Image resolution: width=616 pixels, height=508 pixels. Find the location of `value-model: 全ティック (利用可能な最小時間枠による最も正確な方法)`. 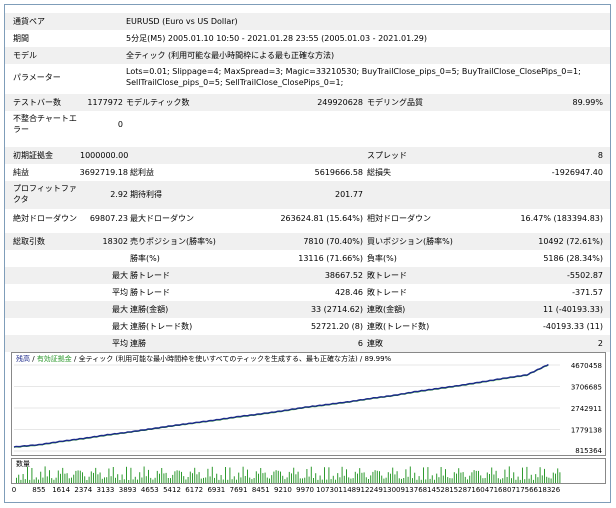

value-model: 全ティック (利用可能な最小時間枠による最も正確な方法) is located at coordinates (230, 55).